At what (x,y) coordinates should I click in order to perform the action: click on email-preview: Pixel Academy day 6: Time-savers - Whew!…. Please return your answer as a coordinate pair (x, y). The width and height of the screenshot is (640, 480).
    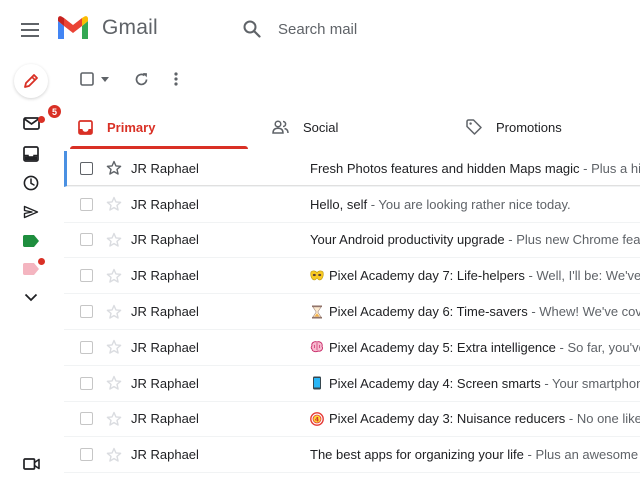
    Looking at the image, I should click on (475, 311).